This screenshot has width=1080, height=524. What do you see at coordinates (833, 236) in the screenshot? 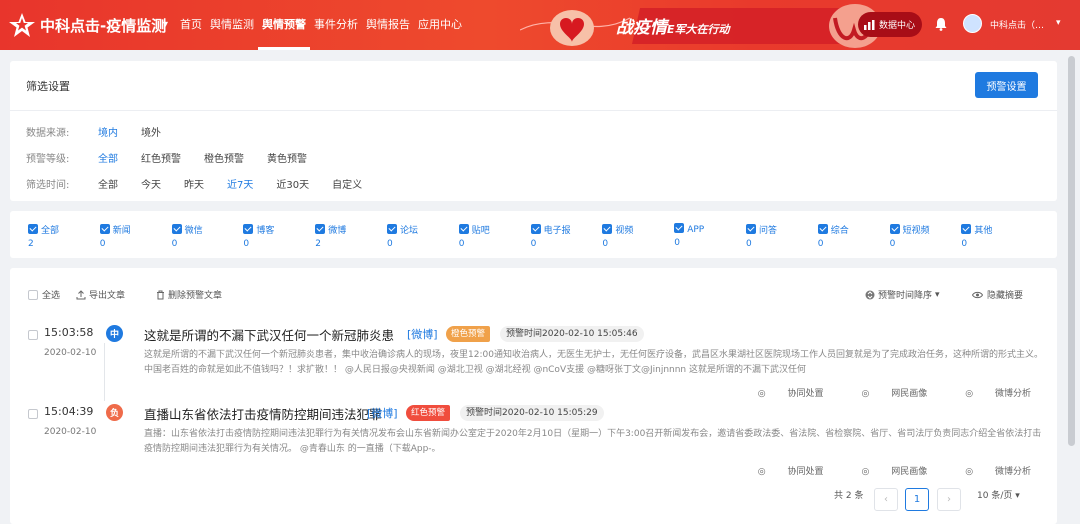
I see `media-type-filter: 综合 0` at bounding box center [833, 236].